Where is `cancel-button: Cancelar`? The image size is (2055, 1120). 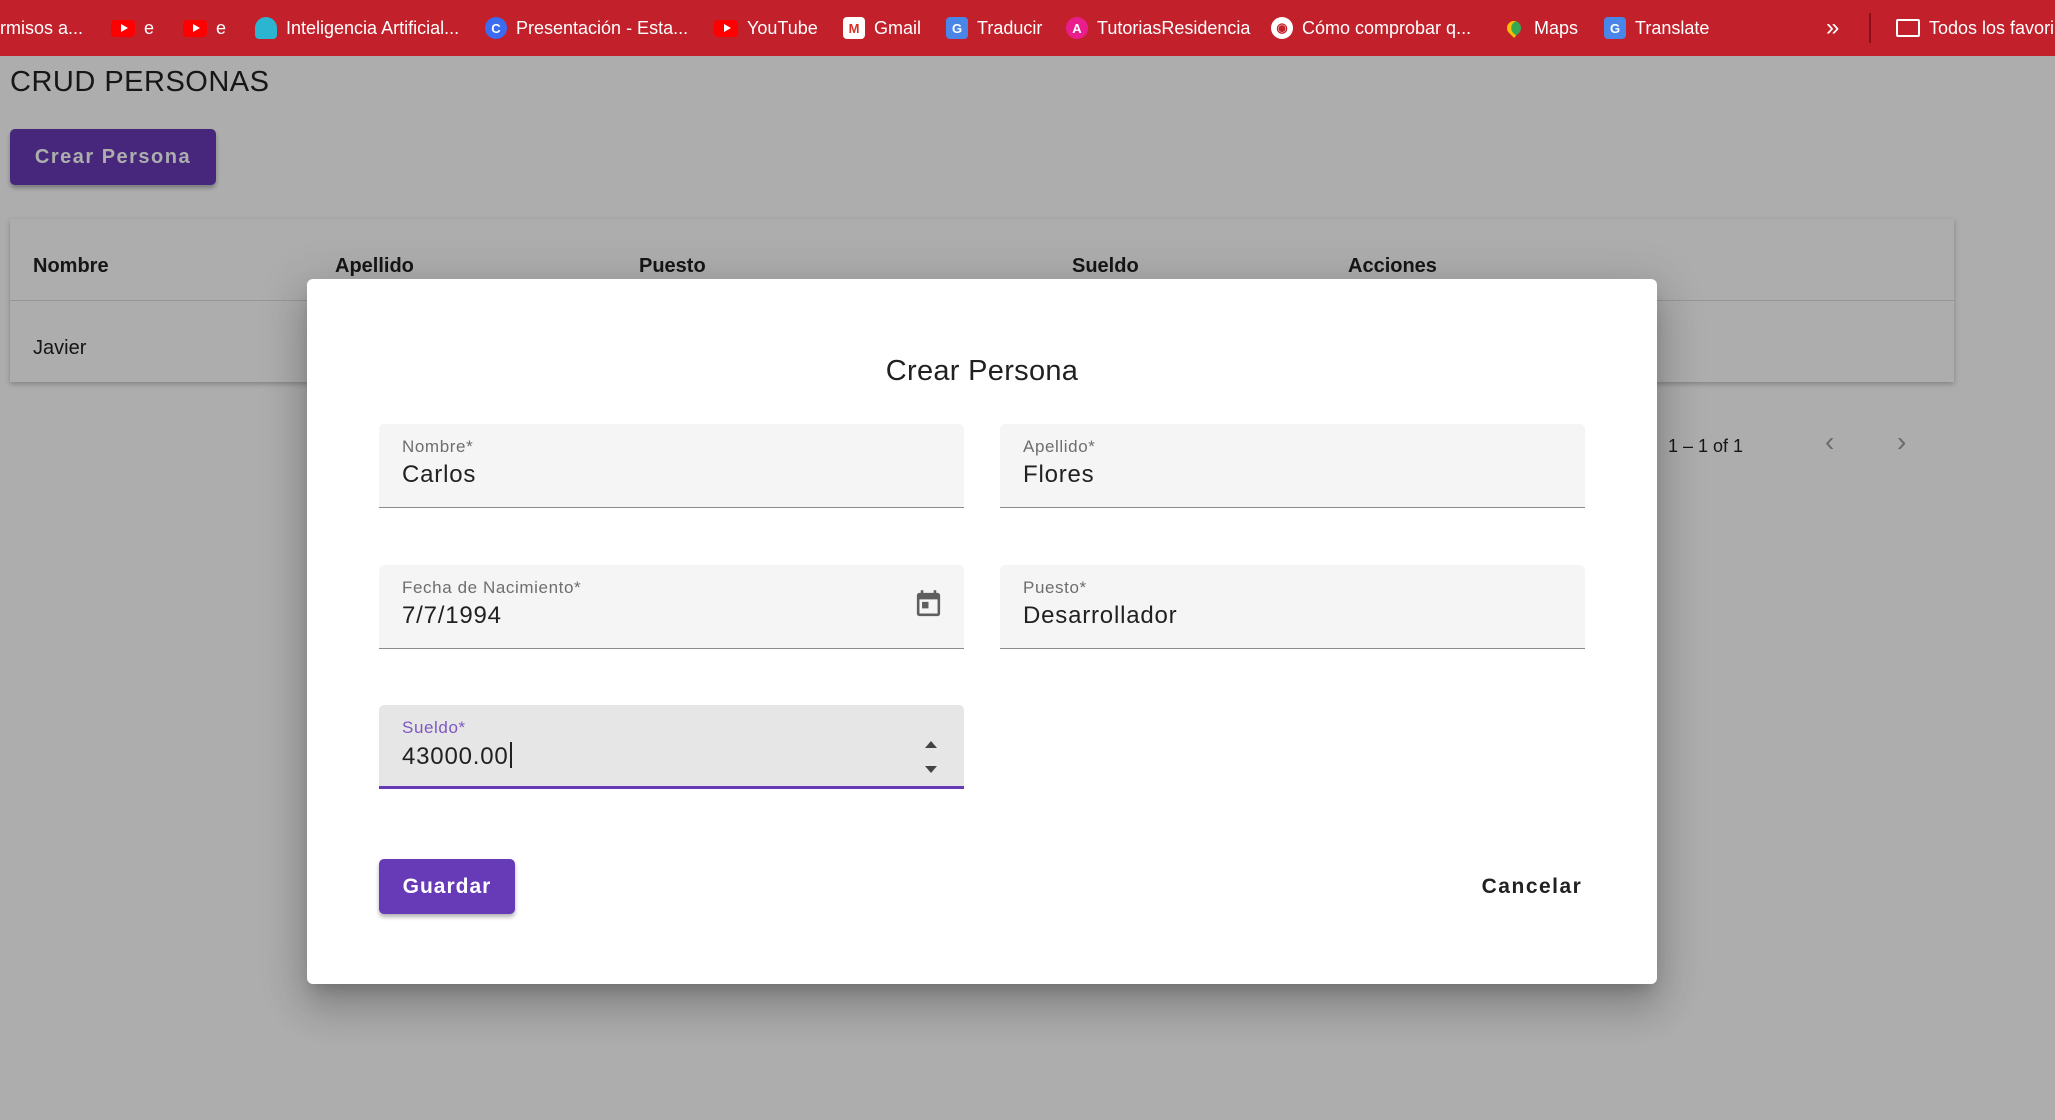 cancel-button: Cancelar is located at coordinates (1532, 886).